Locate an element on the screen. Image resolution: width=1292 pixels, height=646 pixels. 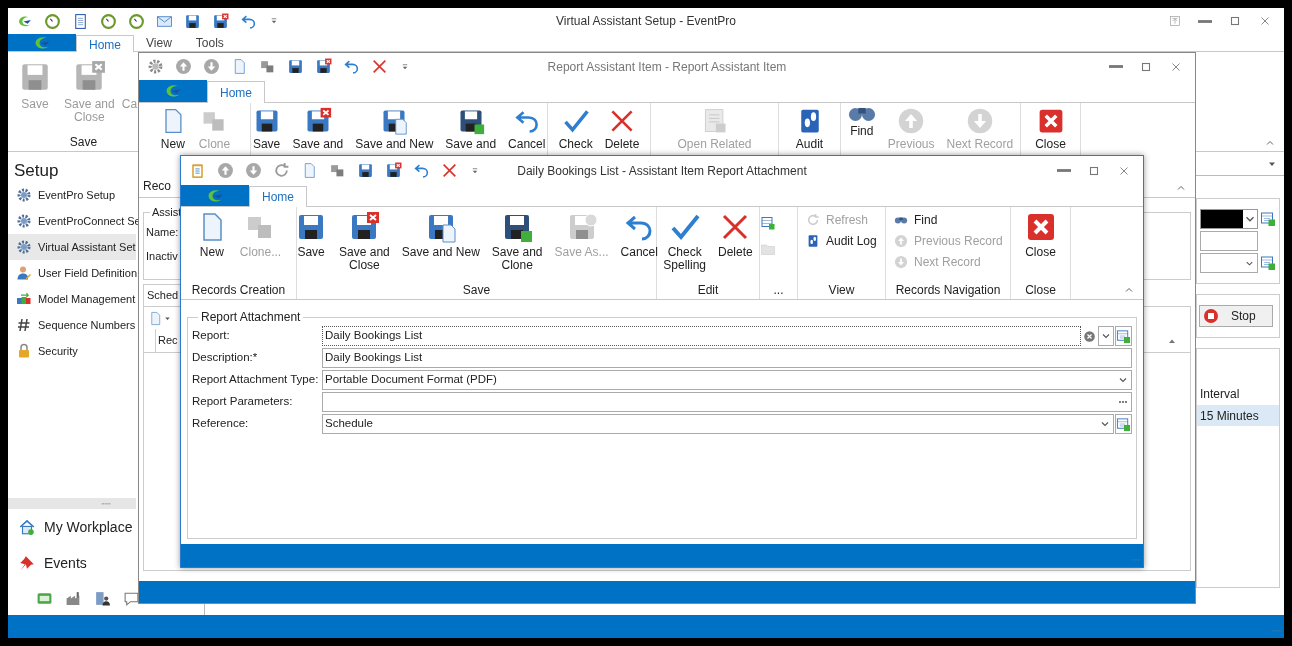
ribbon-button is located at coordinates (768, 223).